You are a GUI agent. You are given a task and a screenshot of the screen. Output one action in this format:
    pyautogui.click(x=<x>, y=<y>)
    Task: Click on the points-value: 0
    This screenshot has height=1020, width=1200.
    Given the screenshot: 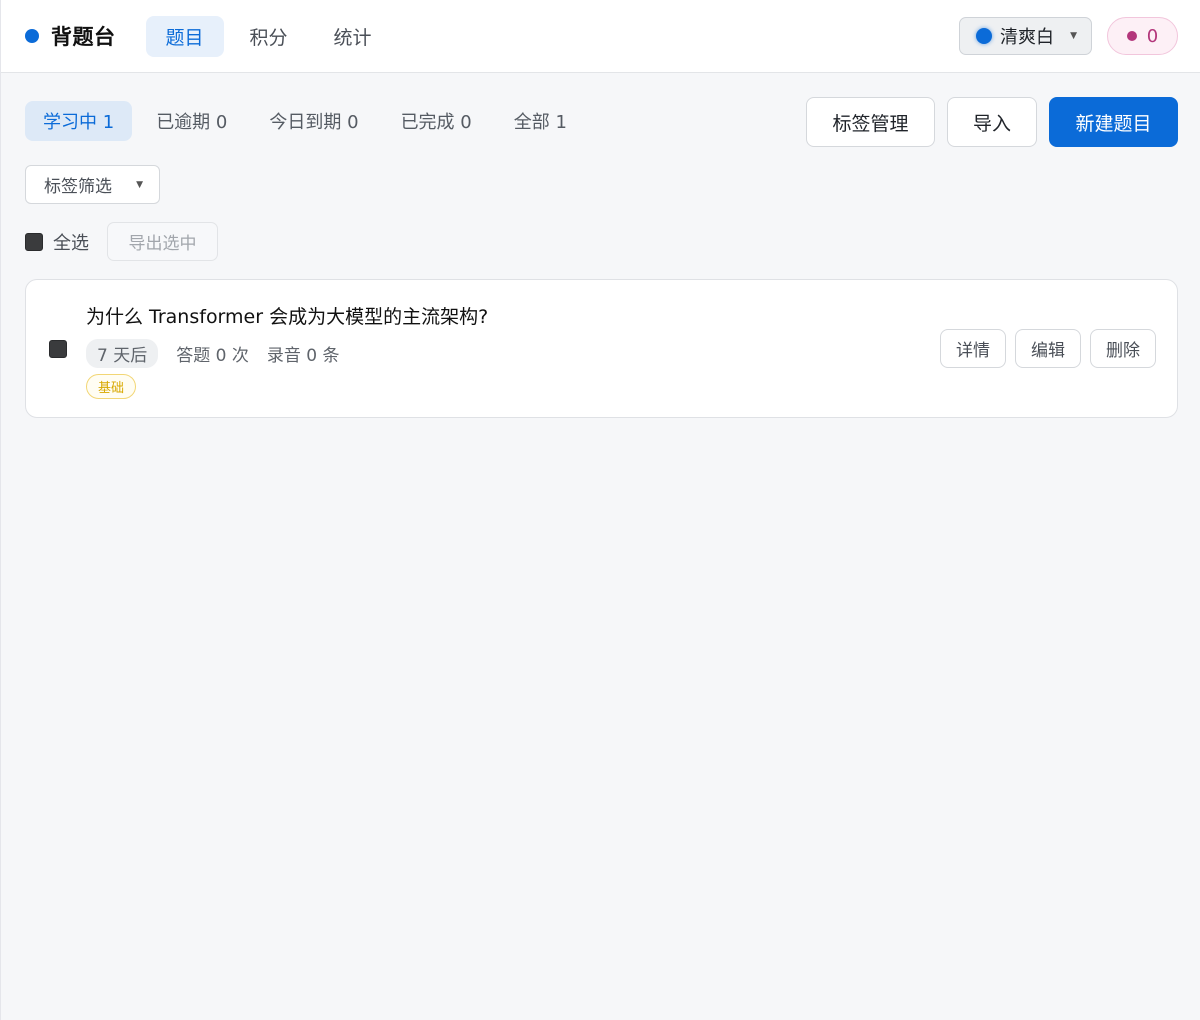 What is the action you would take?
    pyautogui.click(x=1152, y=36)
    